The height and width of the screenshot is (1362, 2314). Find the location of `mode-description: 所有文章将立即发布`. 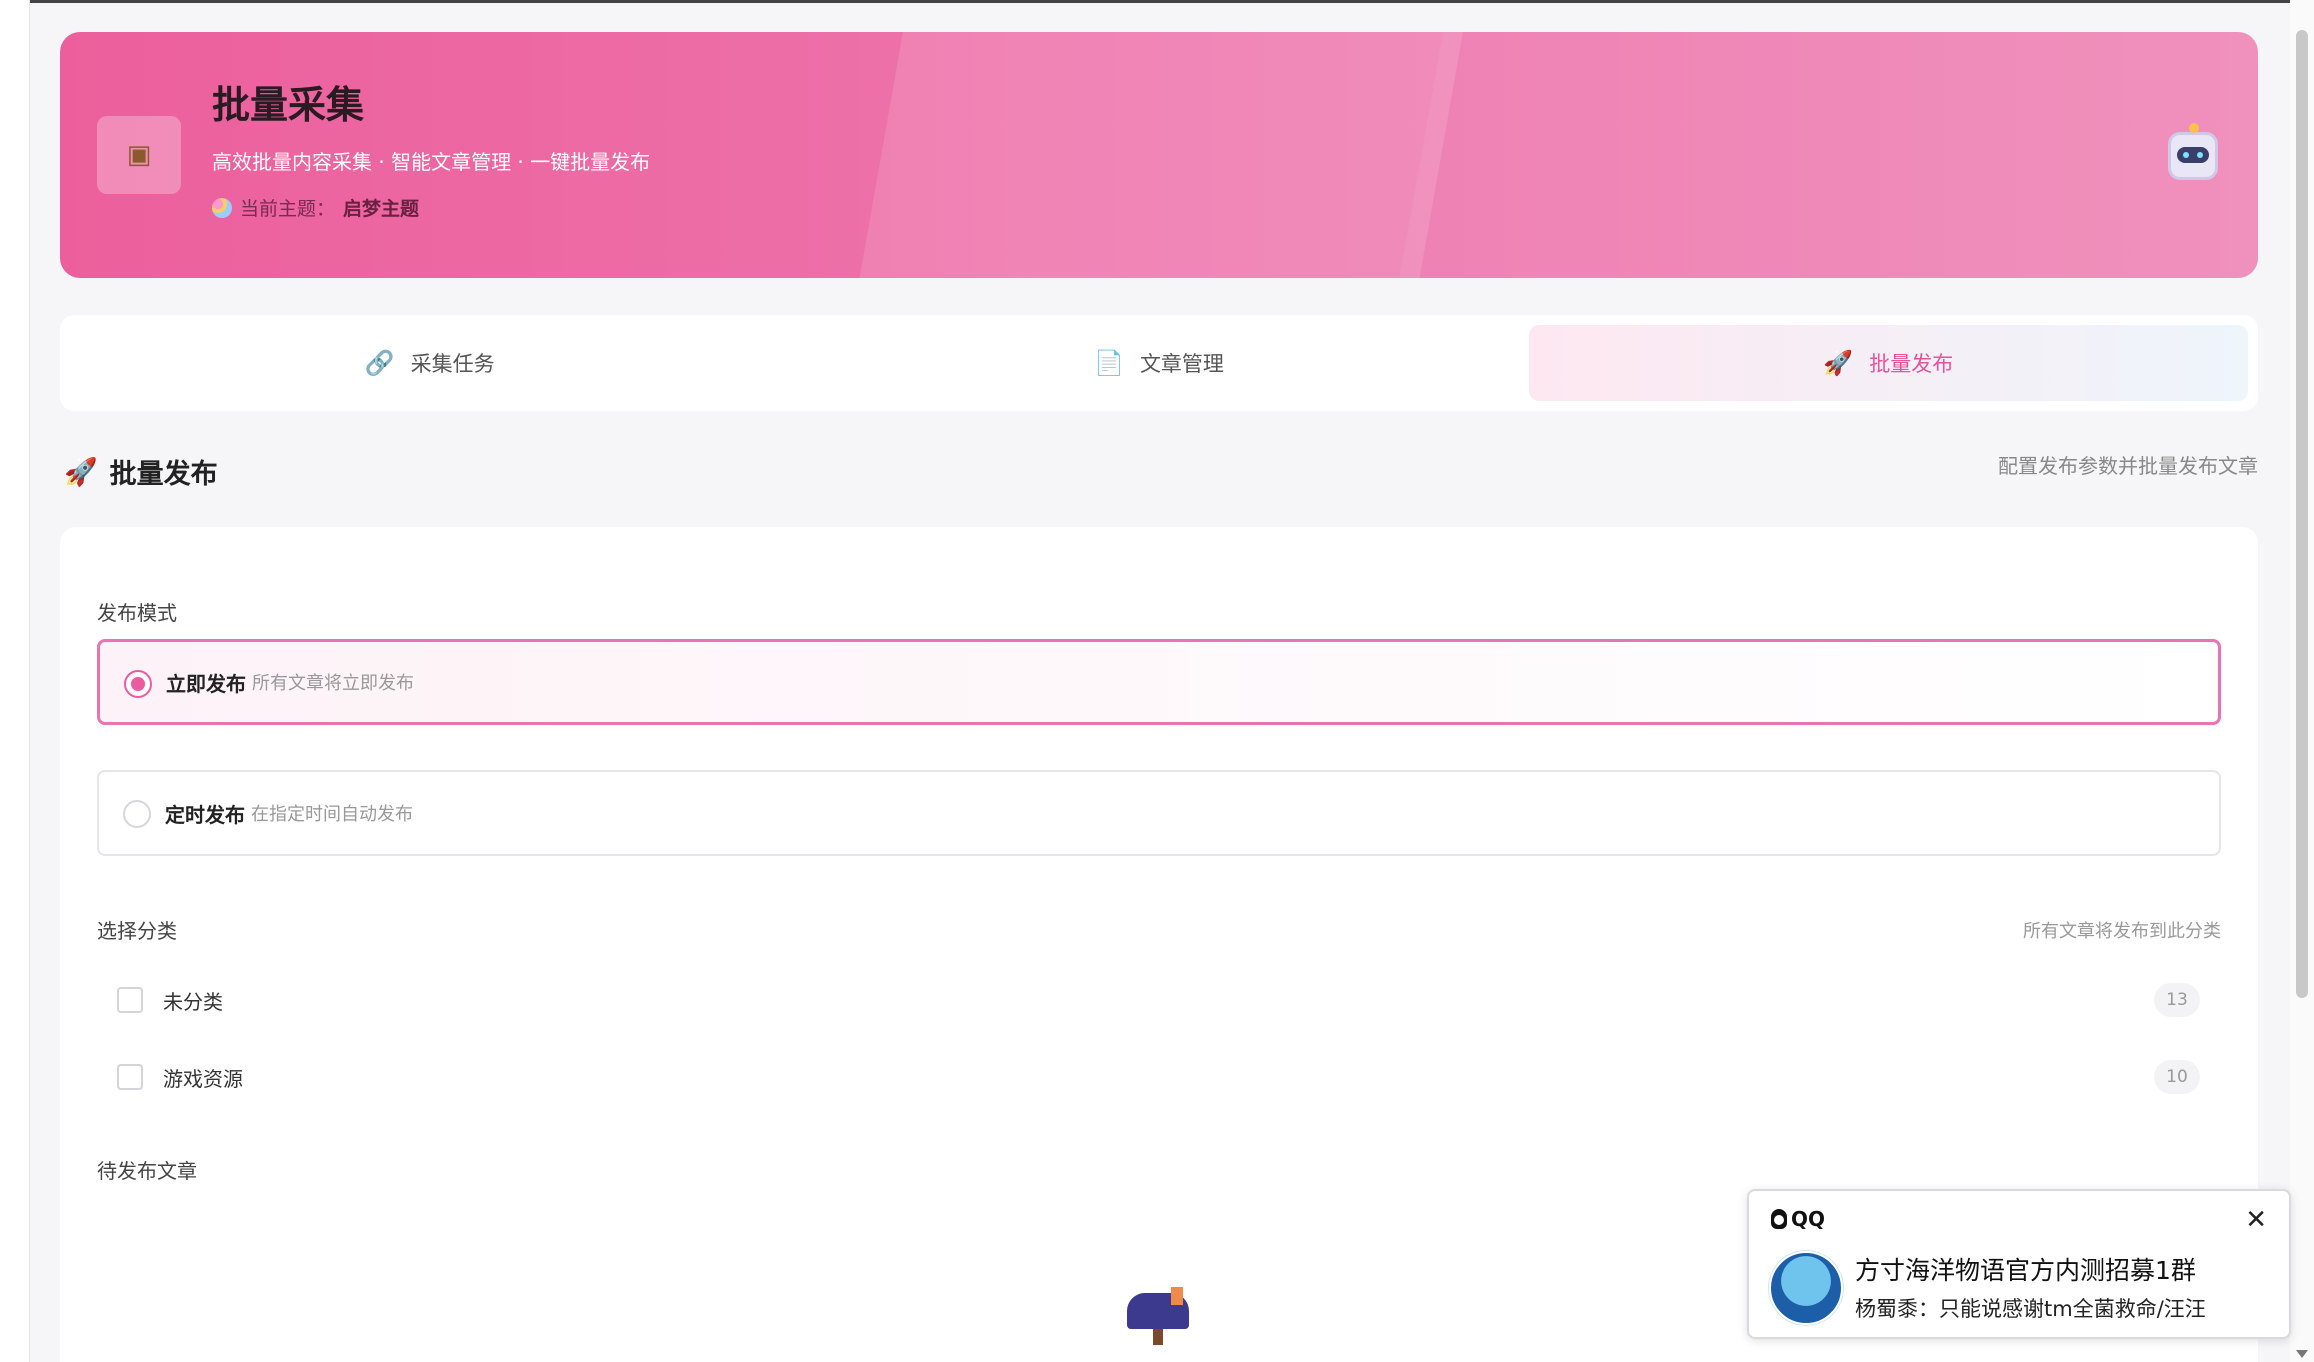

mode-description: 所有文章将立即发布 is located at coordinates (333, 683).